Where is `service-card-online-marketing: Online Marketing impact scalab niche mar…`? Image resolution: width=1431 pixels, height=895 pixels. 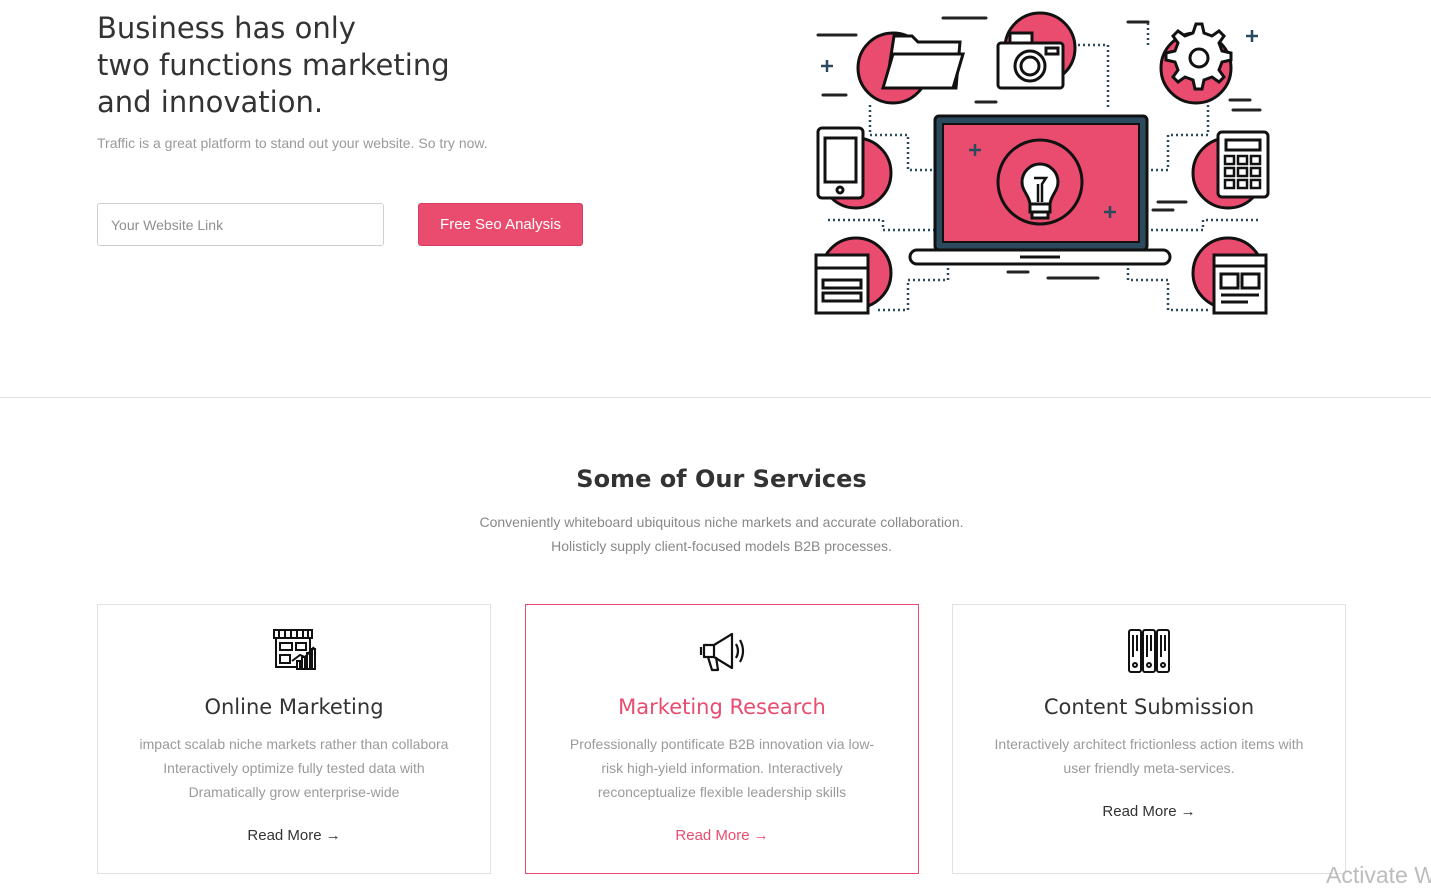 service-card-online-marketing: Online Marketing impact scalab niche mar… is located at coordinates (294, 739).